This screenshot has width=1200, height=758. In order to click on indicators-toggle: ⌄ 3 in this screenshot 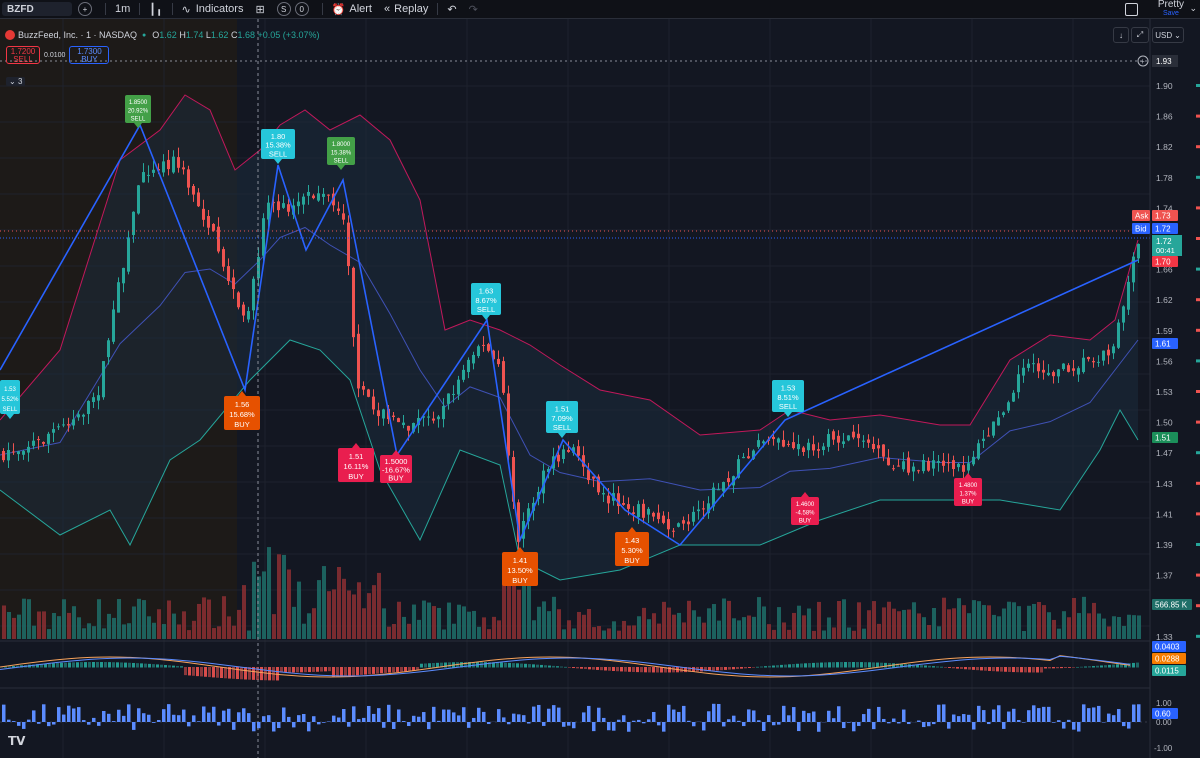, I will do `click(16, 81)`.